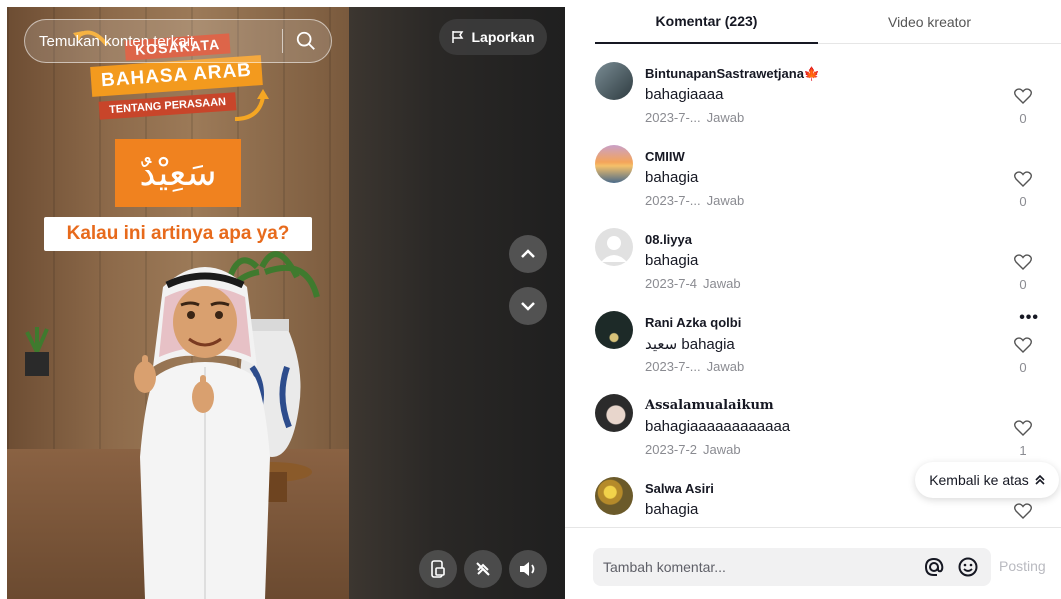 This screenshot has width=1061, height=599. Describe the element at coordinates (706, 22) in the screenshot. I see `tab-comments: Komentar (223)` at that location.